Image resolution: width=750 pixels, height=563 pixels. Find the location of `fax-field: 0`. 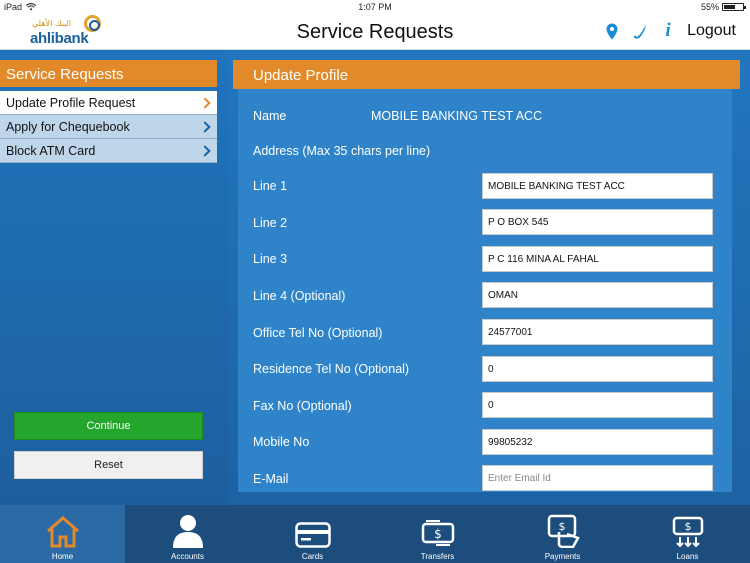

fax-field: 0 is located at coordinates (597, 405).